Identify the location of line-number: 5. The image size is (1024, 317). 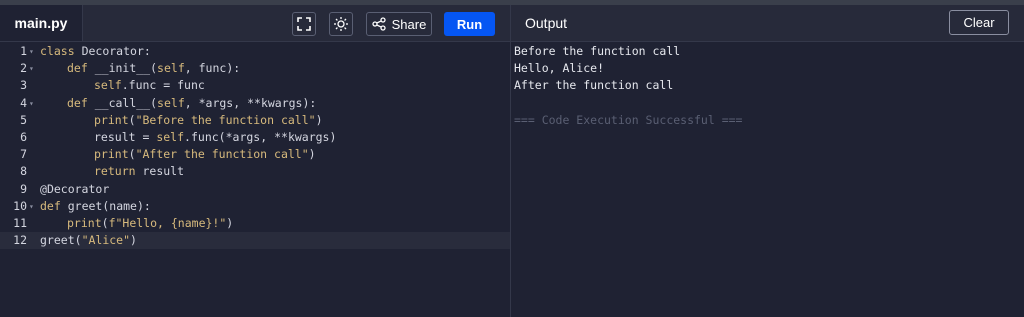
(23, 119).